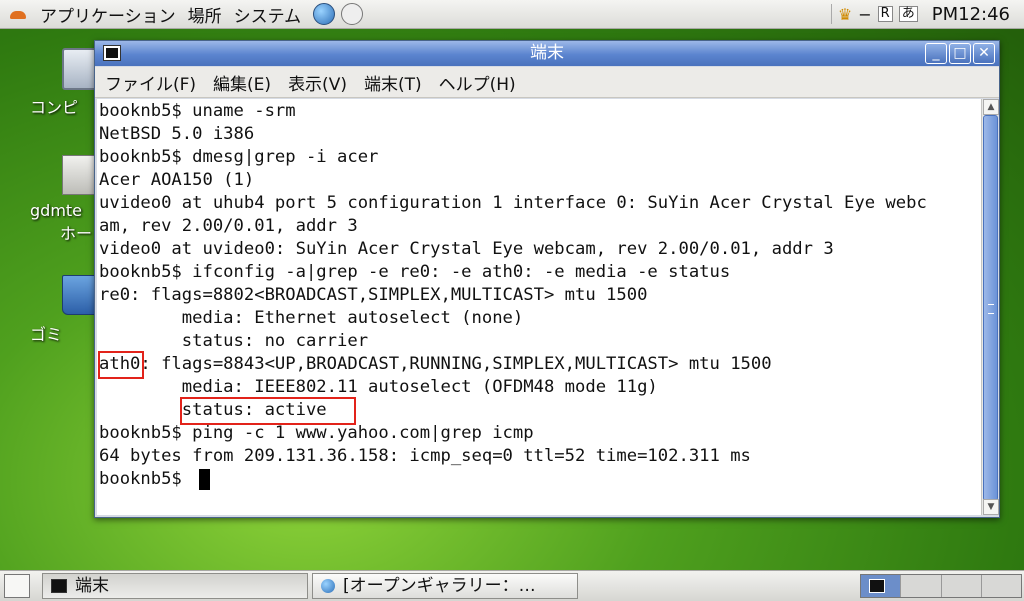 The width and height of the screenshot is (1024, 601). What do you see at coordinates (885, 14) in the screenshot?
I see `r-input-icon: R` at bounding box center [885, 14].